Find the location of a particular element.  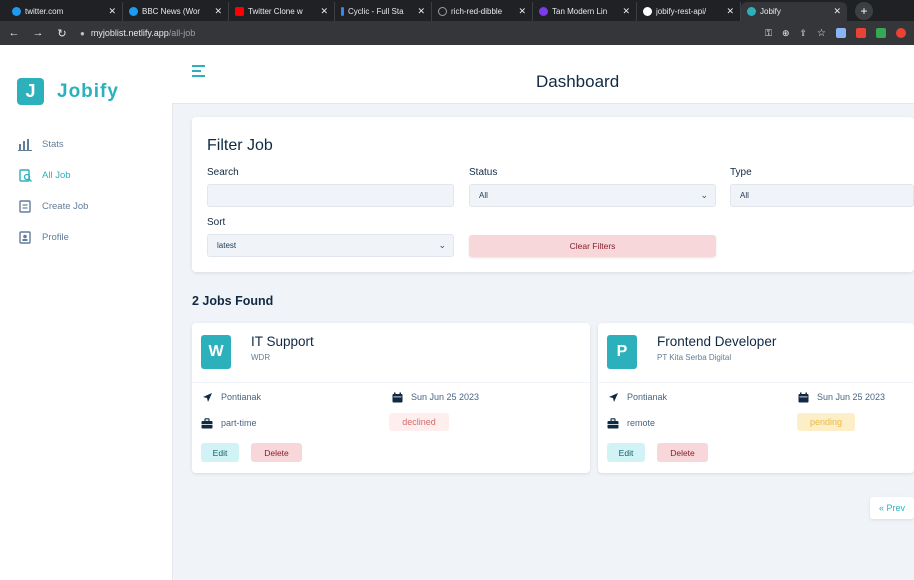

browser-tab: Cyclic - Full Sta ✕ is located at coordinates (383, 11).